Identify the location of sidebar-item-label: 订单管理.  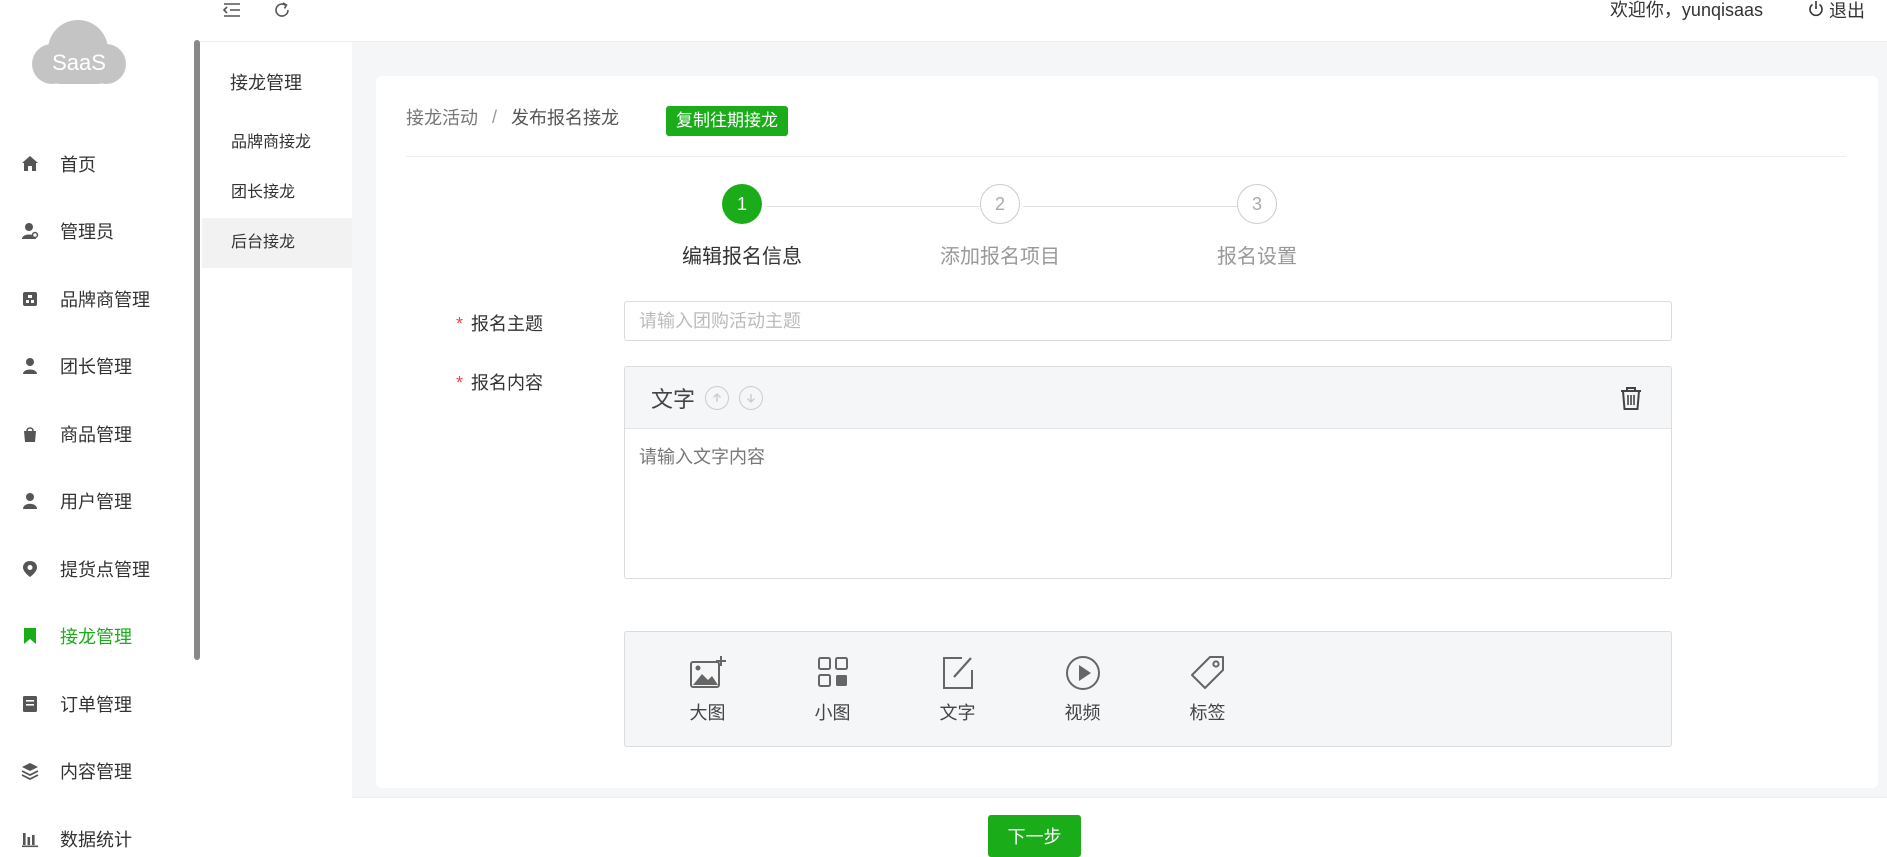
(96, 704).